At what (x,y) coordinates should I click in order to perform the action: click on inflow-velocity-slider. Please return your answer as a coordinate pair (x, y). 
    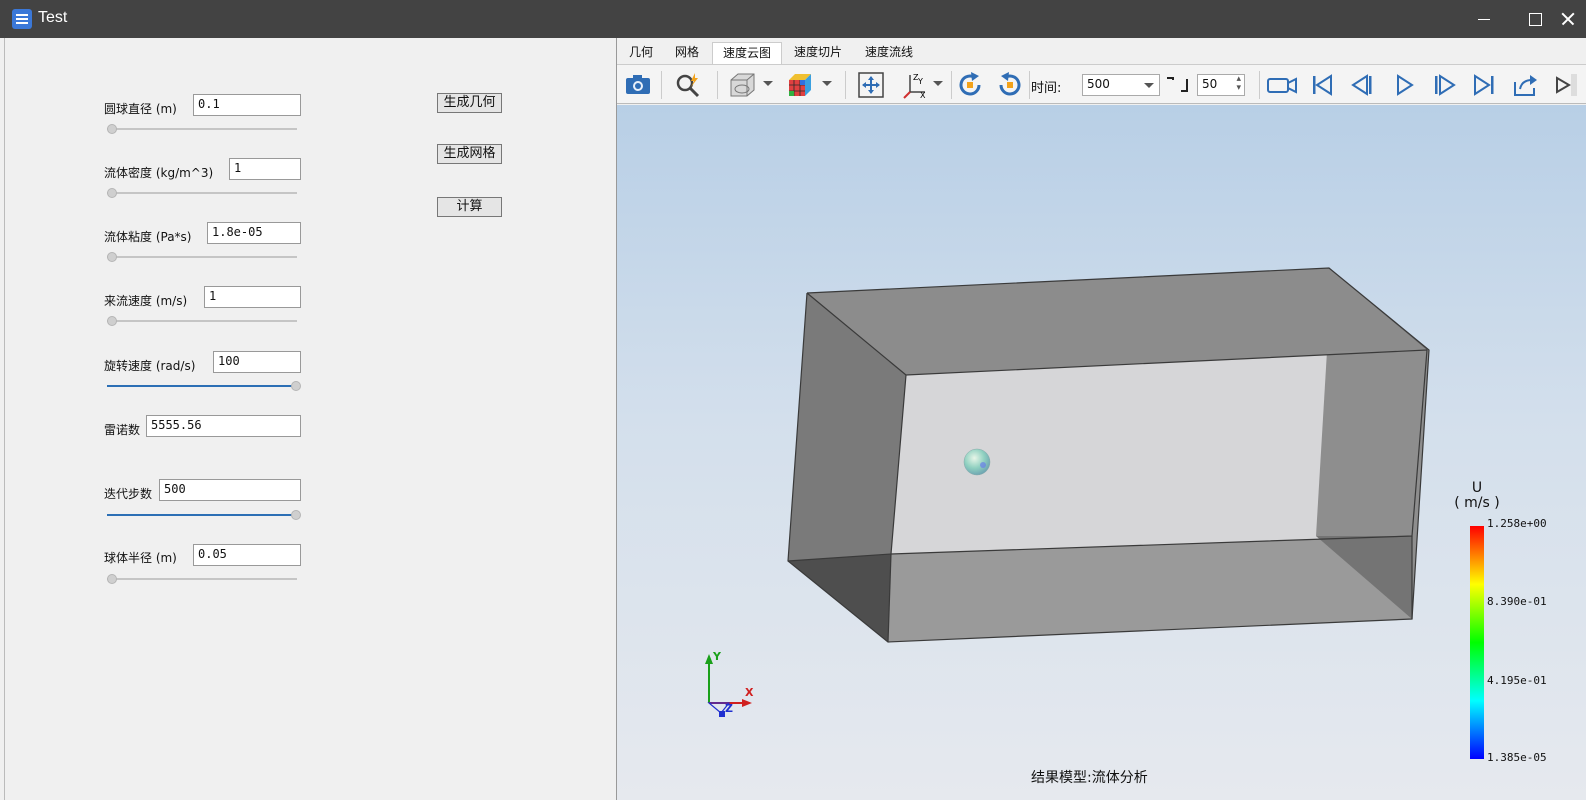
    Looking at the image, I should click on (204, 321).